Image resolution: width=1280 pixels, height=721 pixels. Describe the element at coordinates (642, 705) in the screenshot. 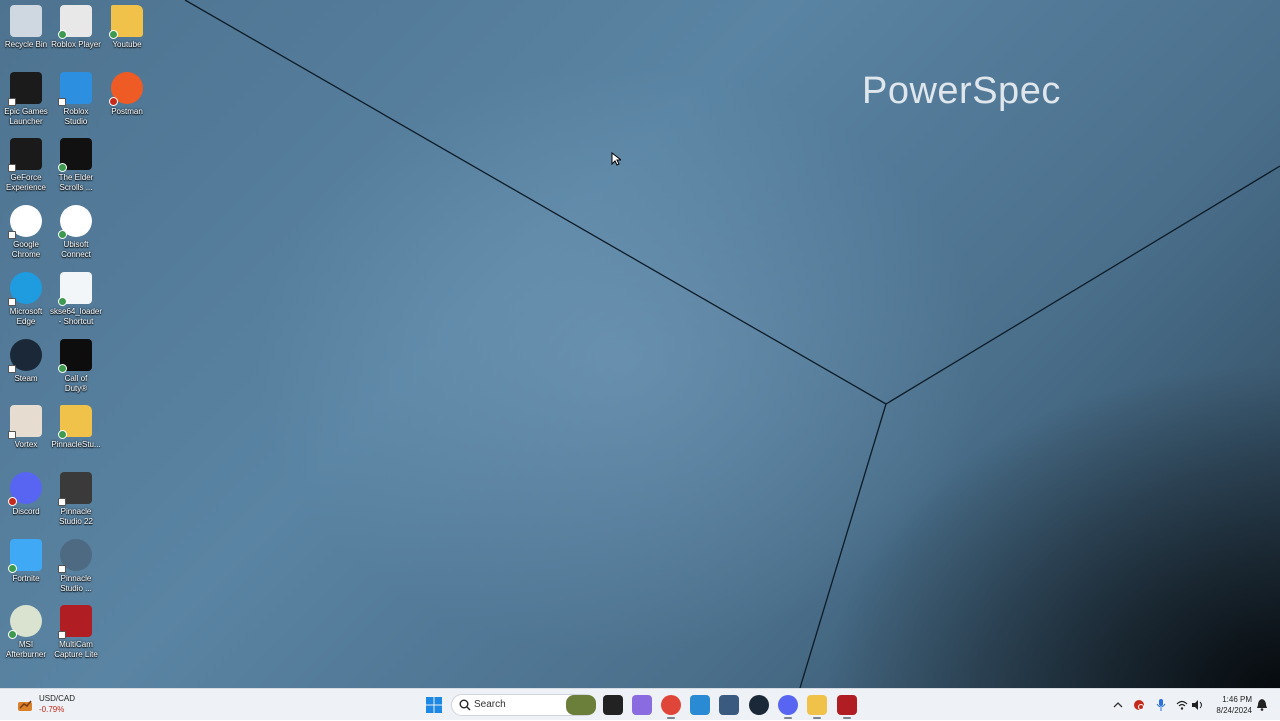

I see `copilot-icon` at that location.